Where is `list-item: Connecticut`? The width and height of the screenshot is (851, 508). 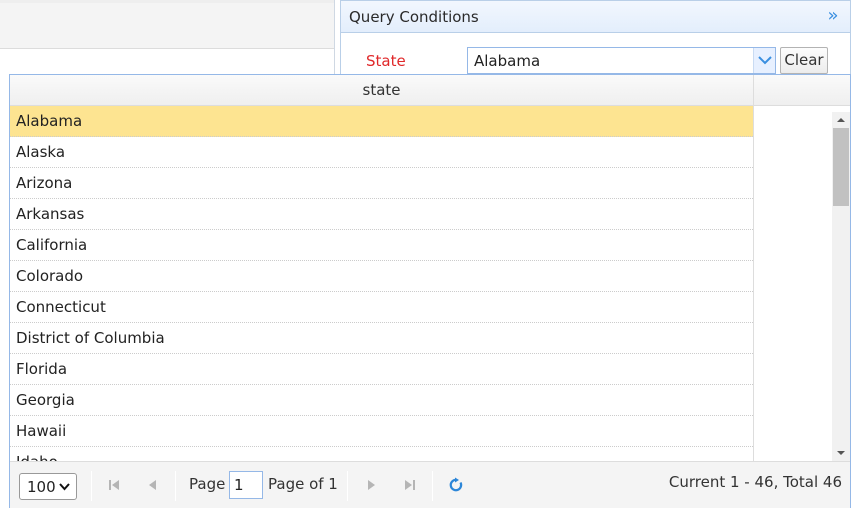 list-item: Connecticut is located at coordinates (381, 307).